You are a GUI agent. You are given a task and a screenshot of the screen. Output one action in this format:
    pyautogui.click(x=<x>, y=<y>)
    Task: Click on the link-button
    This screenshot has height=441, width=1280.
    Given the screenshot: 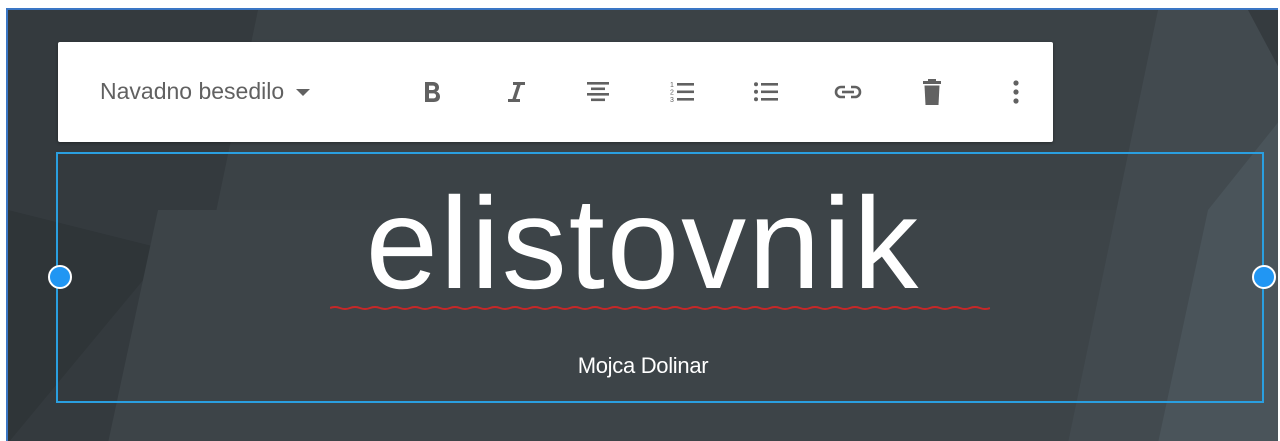 What is the action you would take?
    pyautogui.click(x=848, y=92)
    